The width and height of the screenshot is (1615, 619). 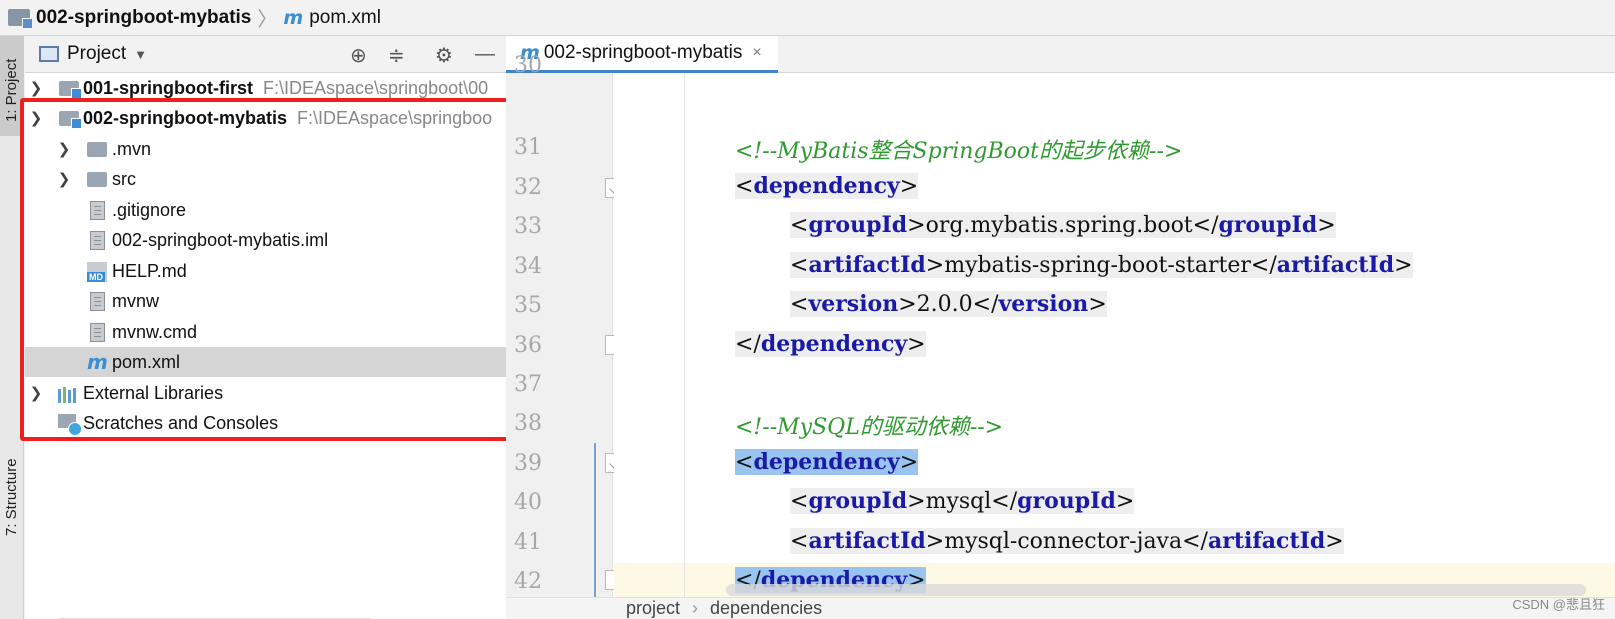 I want to click on line-number: 37, so click(x=528, y=384).